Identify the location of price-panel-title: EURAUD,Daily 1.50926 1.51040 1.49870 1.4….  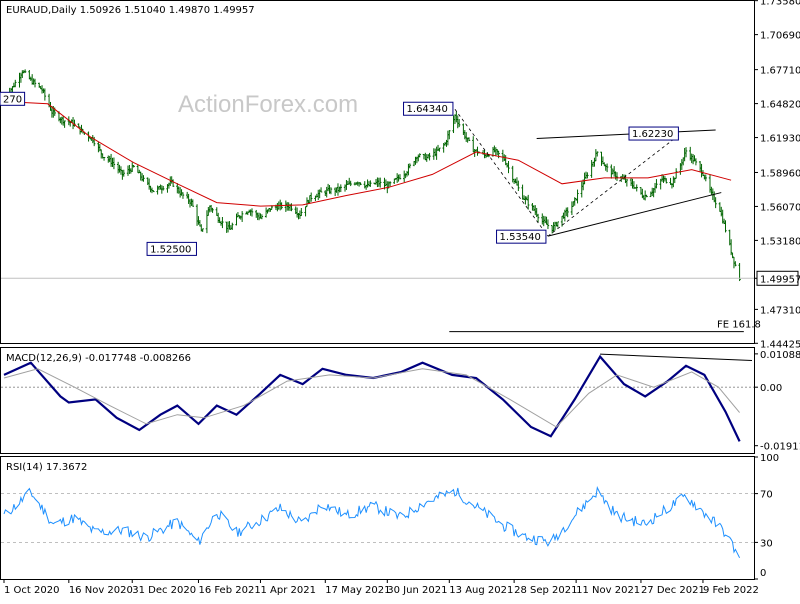
(130, 10).